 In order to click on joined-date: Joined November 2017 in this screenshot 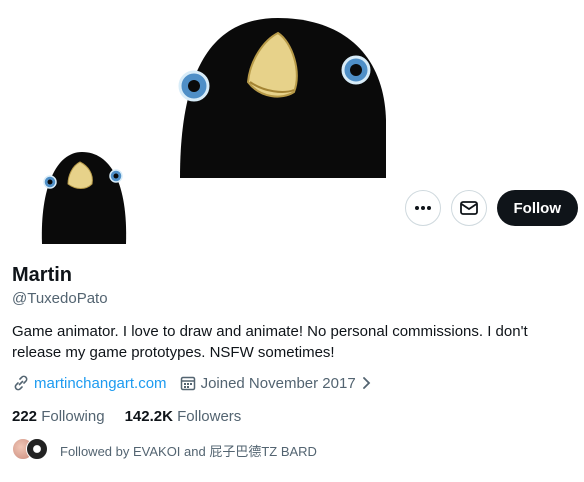, I will do `click(278, 383)`.